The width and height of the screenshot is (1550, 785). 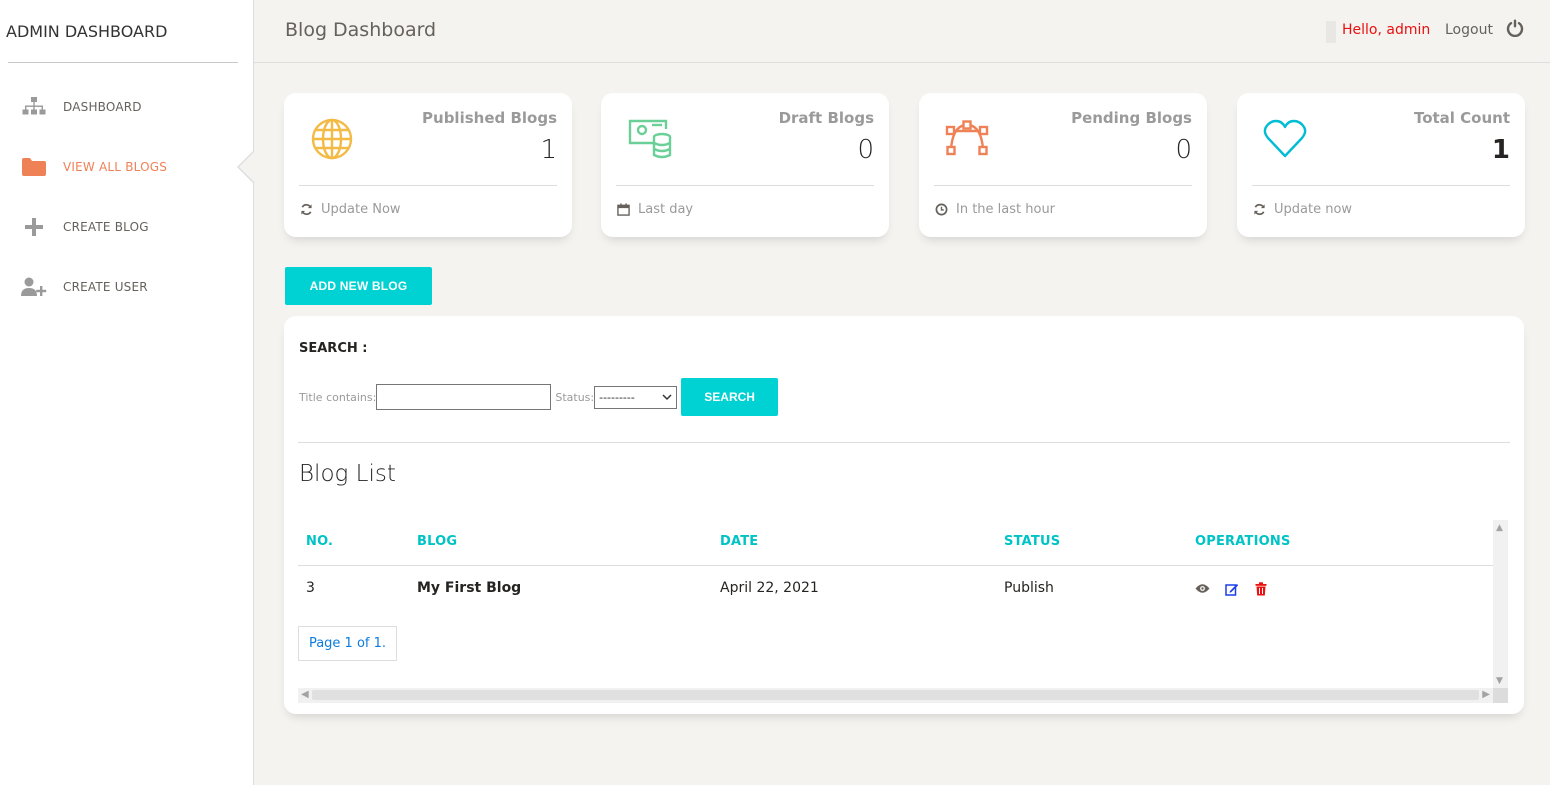 What do you see at coordinates (1260, 588) in the screenshot?
I see `trash-icon` at bounding box center [1260, 588].